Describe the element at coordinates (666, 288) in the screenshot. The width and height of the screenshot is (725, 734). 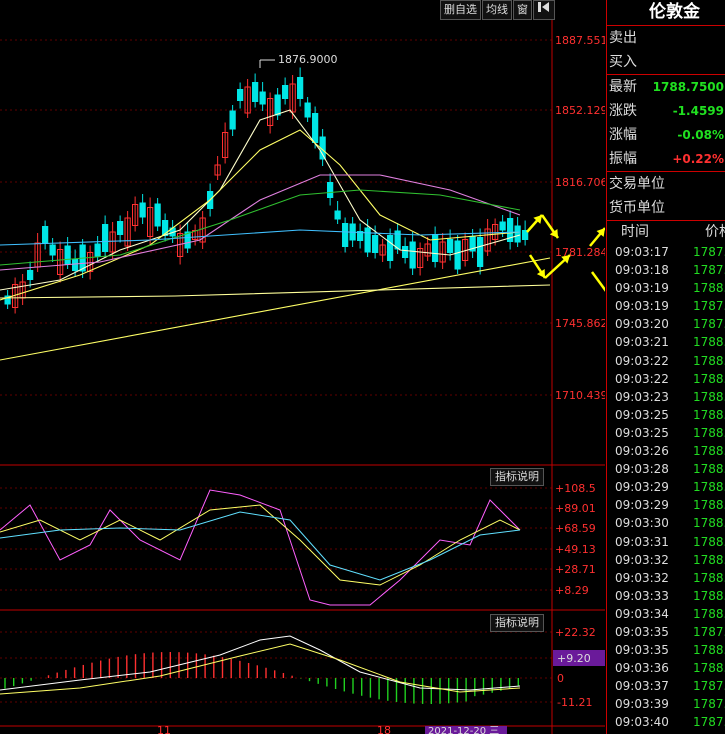
I see `tick-row: 09:03:19 1788.0` at that location.